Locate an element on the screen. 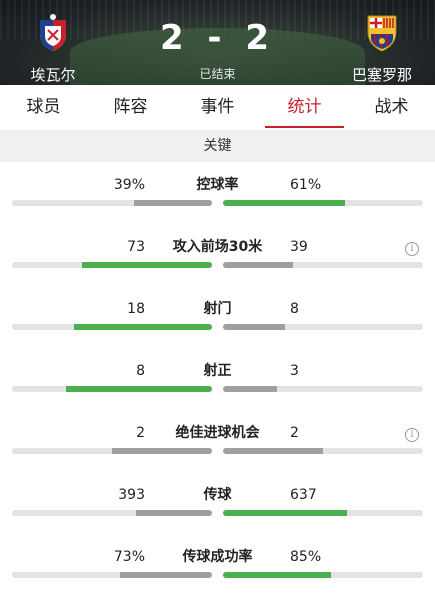  stat-row: 73 攻入前场30米 39 i is located at coordinates (217, 259).